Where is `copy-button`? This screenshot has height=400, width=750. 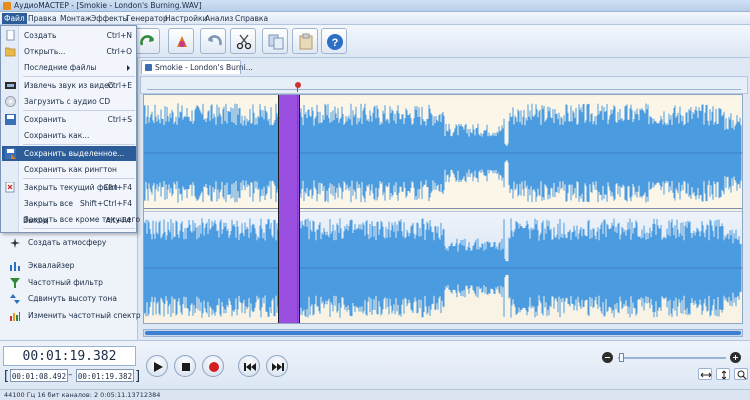
copy-button is located at coordinates (275, 41).